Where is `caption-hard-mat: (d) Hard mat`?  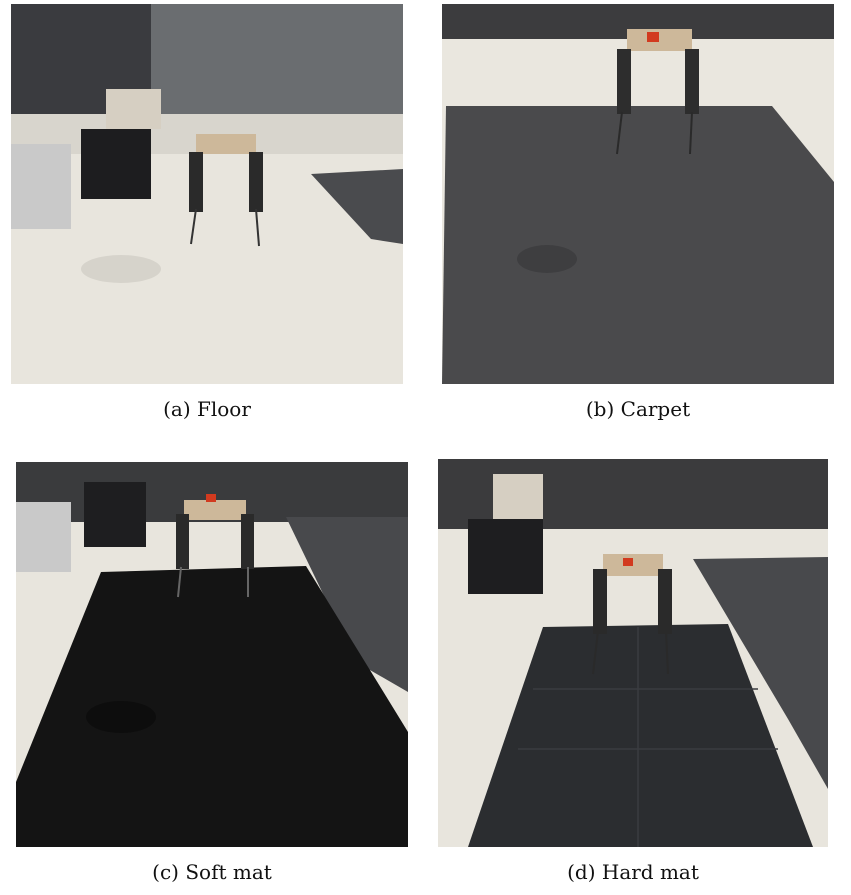
caption-hard-mat: (d) Hard mat is located at coordinates (633, 872).